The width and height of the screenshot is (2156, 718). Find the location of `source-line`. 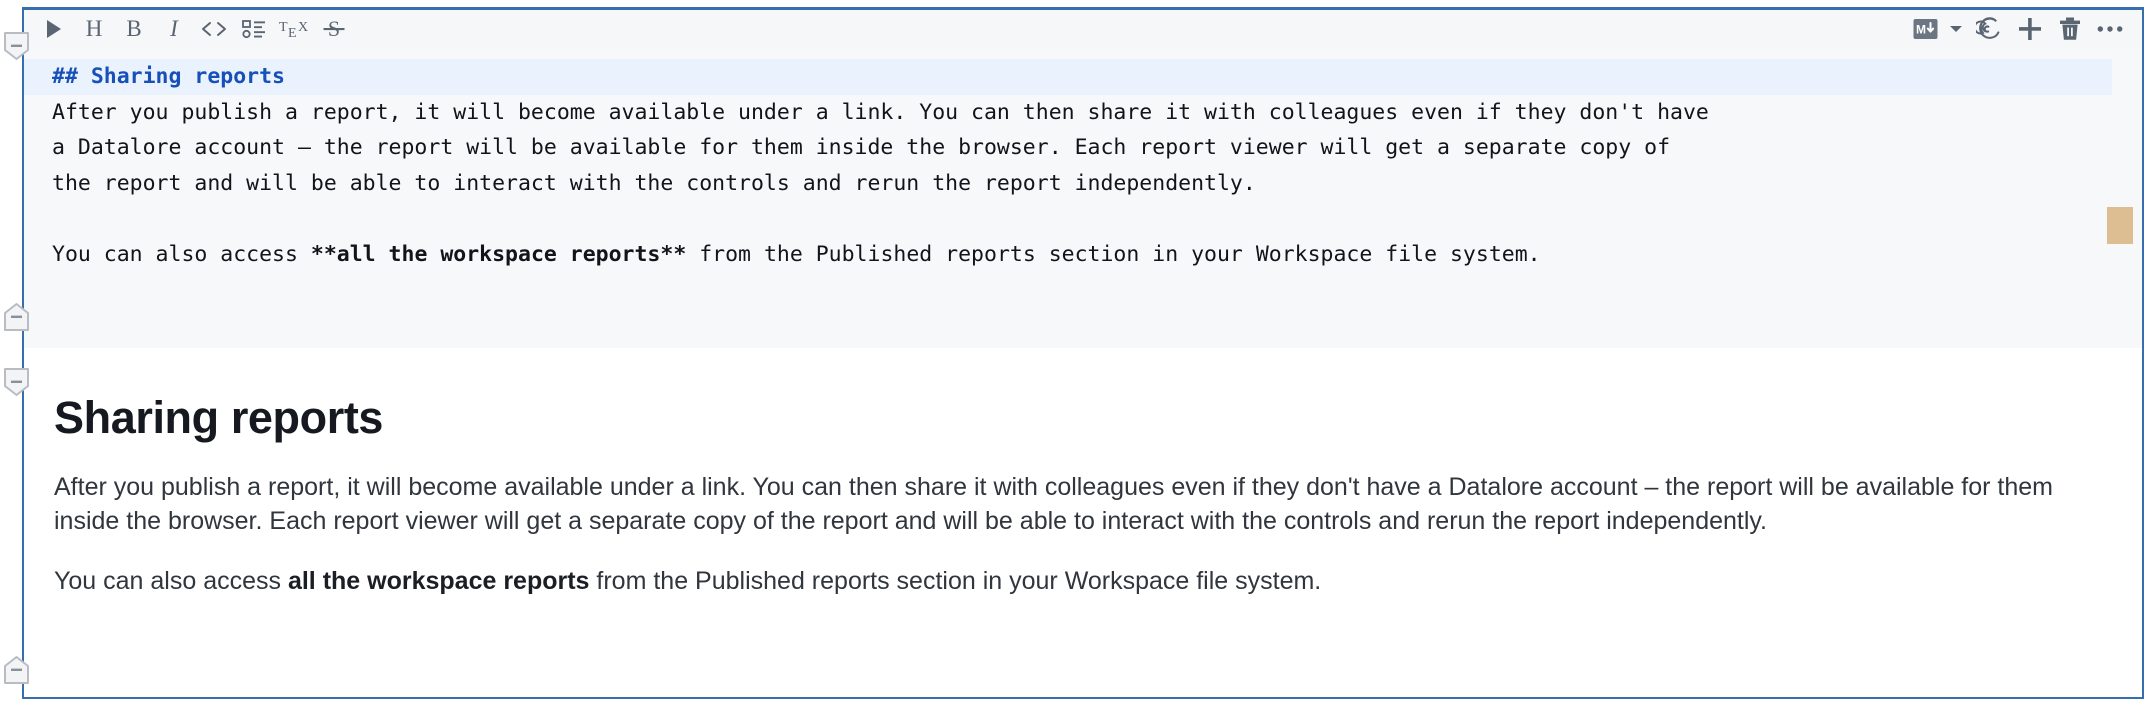

source-line is located at coordinates (1083, 219).